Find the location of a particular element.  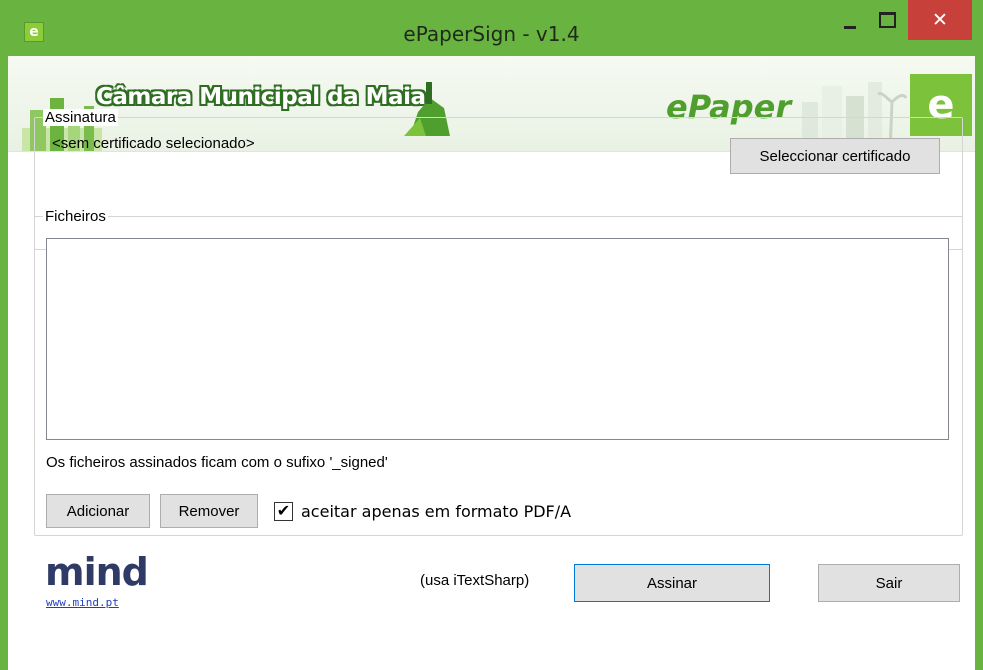

municipality-logo-text: Câmara Municipal da Maia is located at coordinates (261, 97).